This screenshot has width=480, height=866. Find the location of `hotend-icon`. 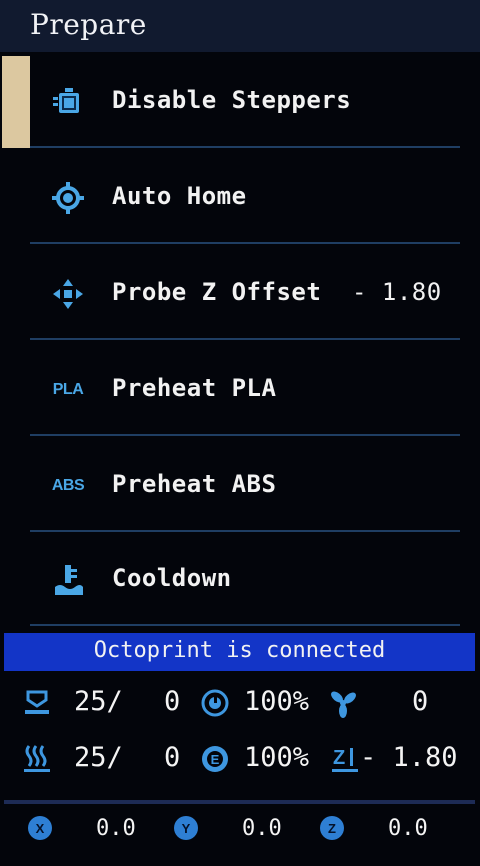

hotend-icon is located at coordinates (37, 759).